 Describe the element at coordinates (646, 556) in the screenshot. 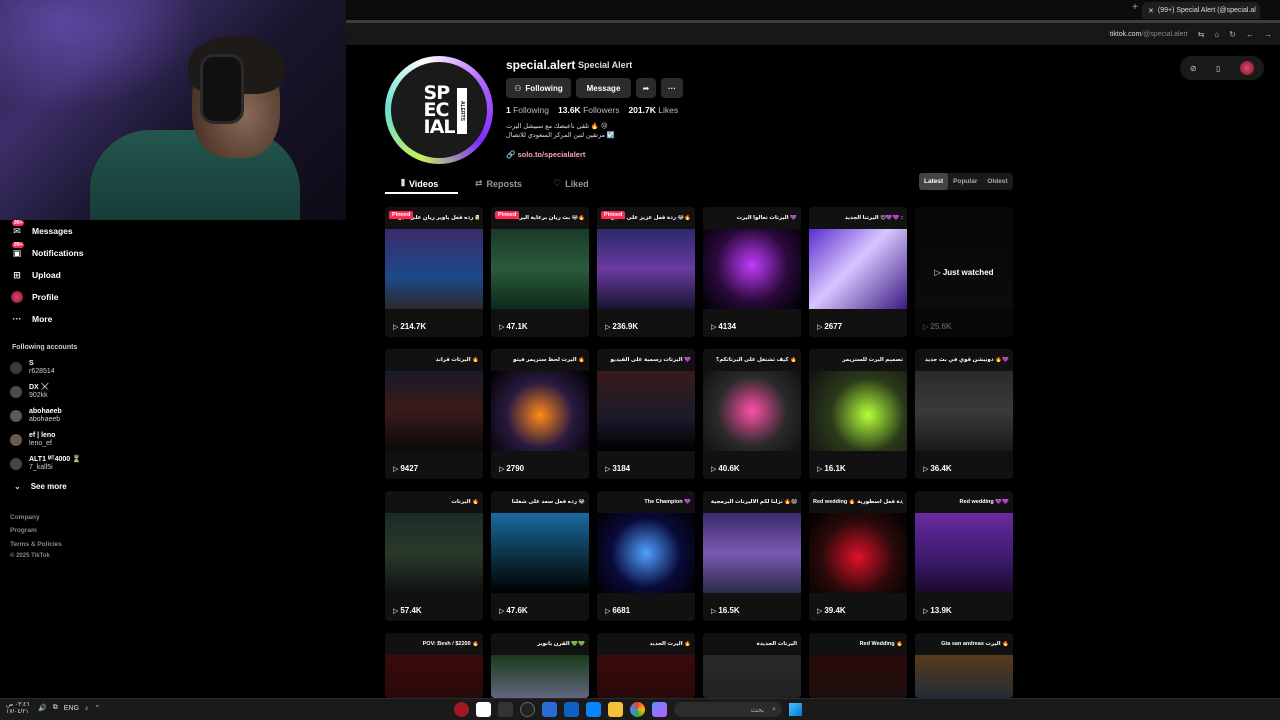

I see `video-card: The Champion 💜 6681` at that location.